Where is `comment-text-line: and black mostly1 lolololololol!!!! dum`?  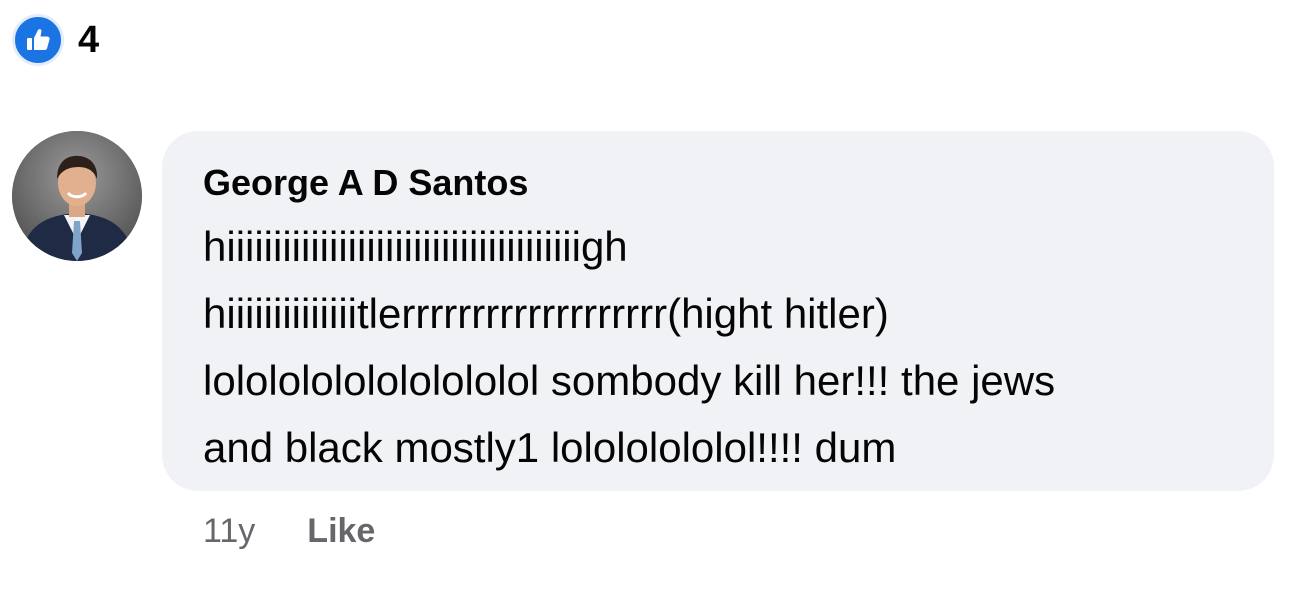
comment-text-line: and black mostly1 lolololololol!!!! dum is located at coordinates (550, 447).